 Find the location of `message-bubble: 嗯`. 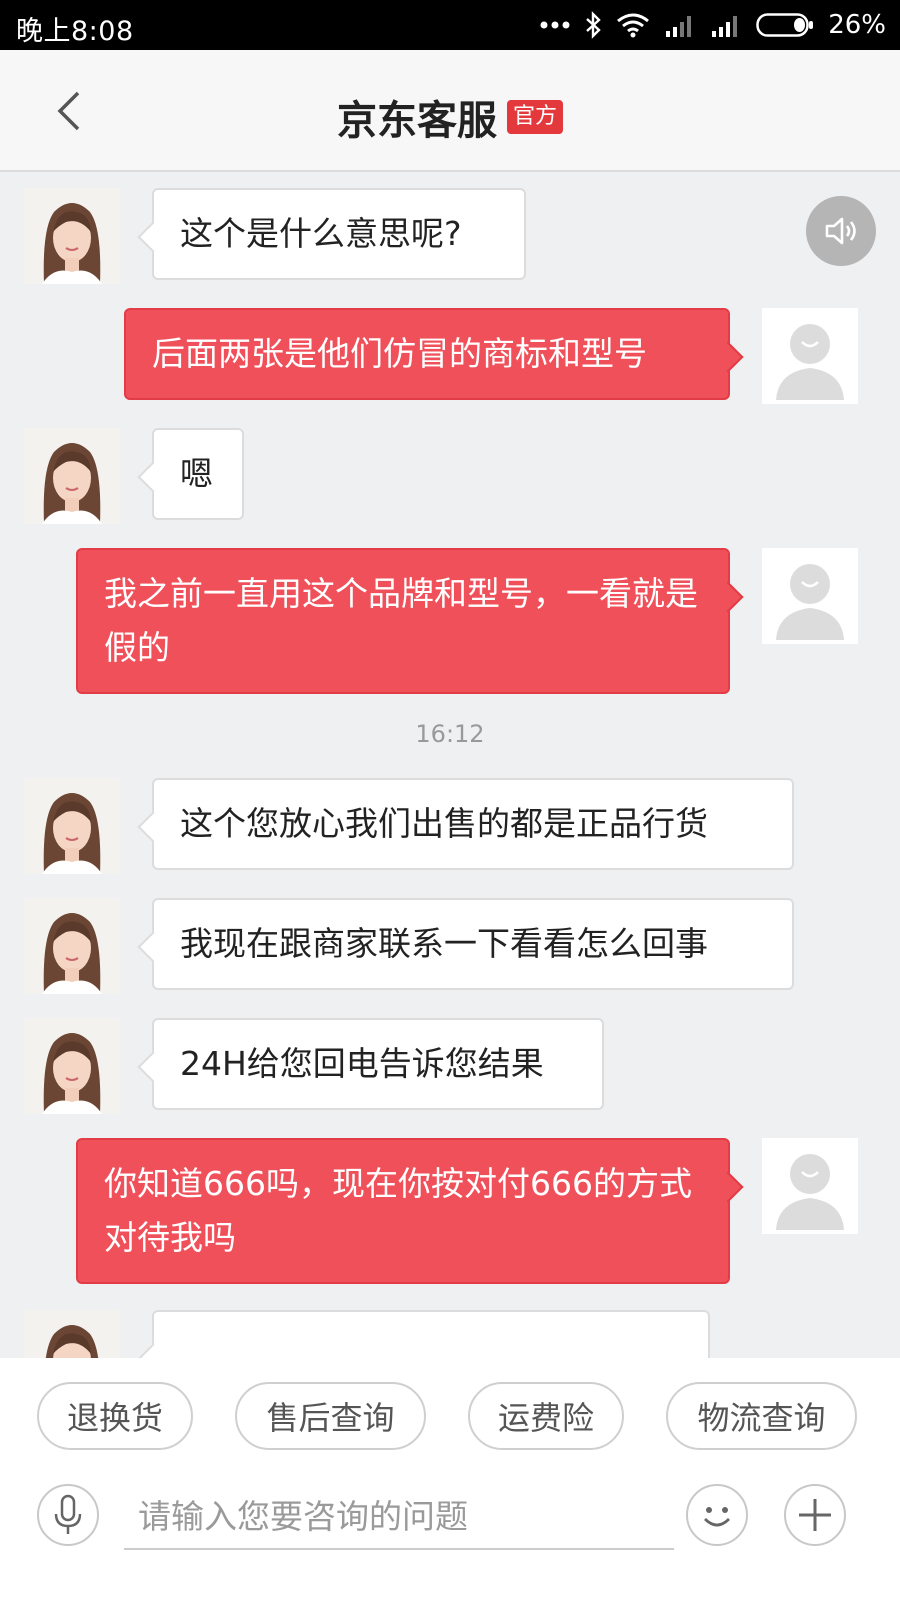

message-bubble: 嗯 is located at coordinates (198, 474).